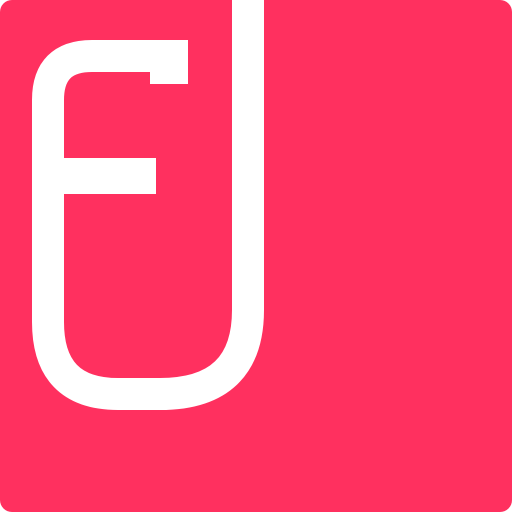 The width and height of the screenshot is (512, 512). I want to click on logo-glyph-top-bar-end, so click(169, 62).